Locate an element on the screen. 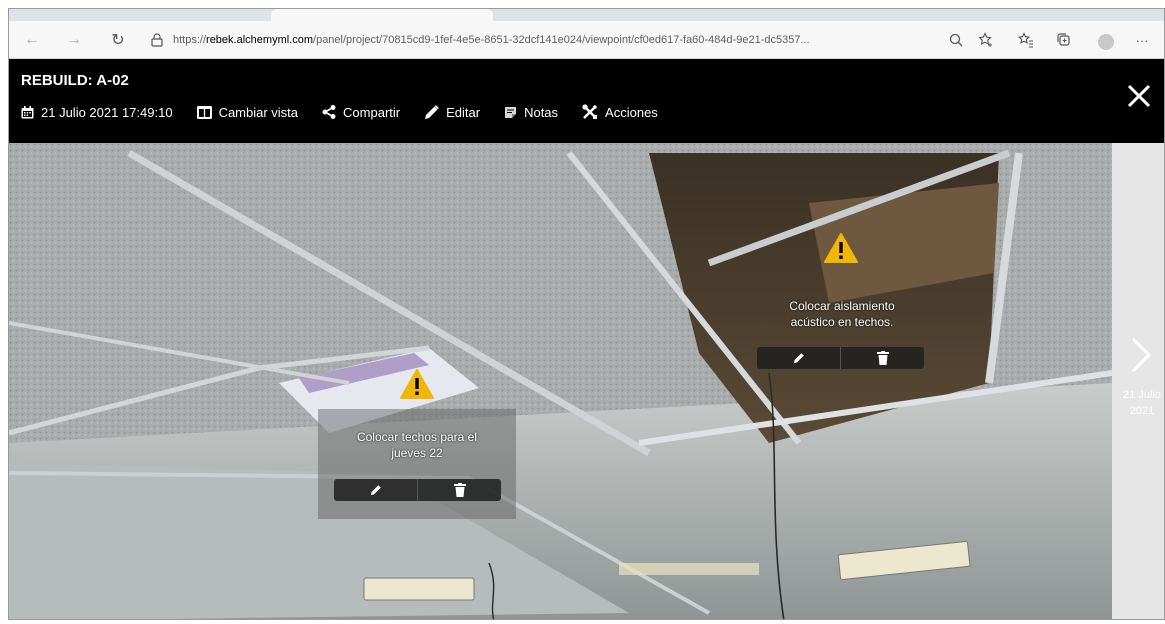  share-button: Compartir is located at coordinates (361, 112).